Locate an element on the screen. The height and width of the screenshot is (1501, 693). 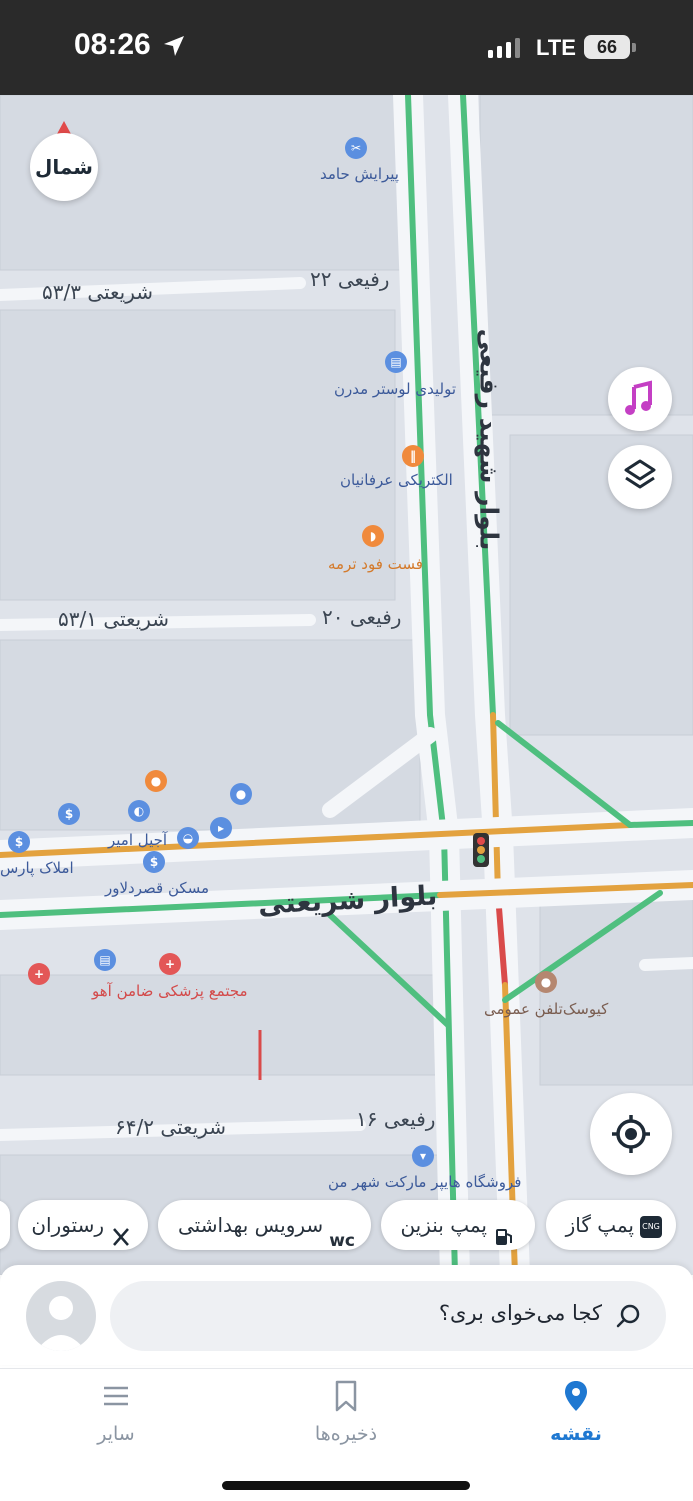
bottom-nav: نقشه ذخیره‌ها سایر is located at coordinates (346, 1434).